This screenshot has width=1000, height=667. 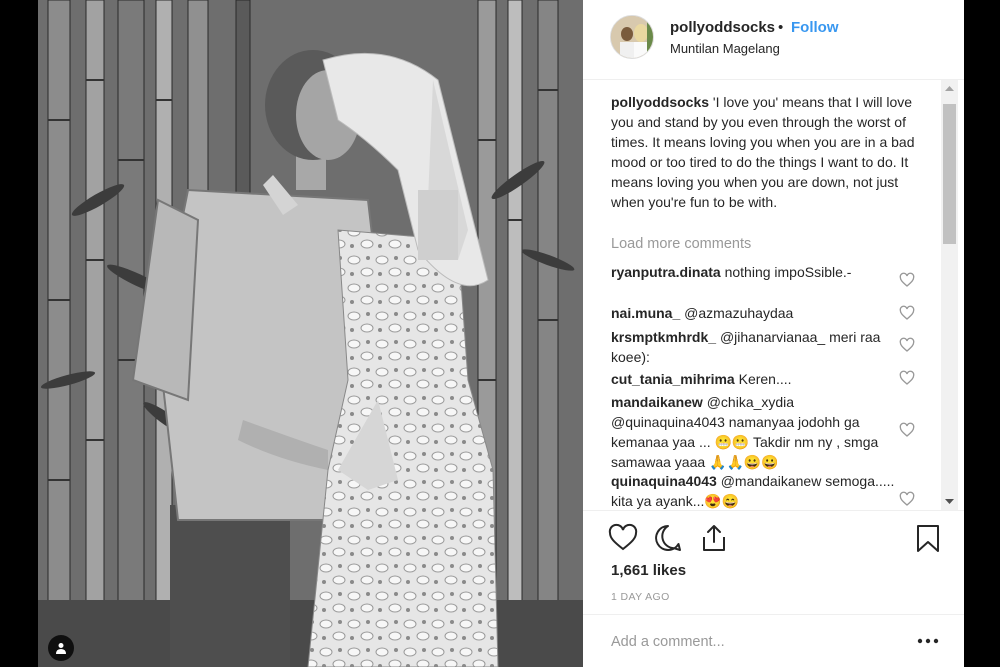 What do you see at coordinates (640, 597) in the screenshot?
I see `post-timestamp: 1 DAY AGO` at bounding box center [640, 597].